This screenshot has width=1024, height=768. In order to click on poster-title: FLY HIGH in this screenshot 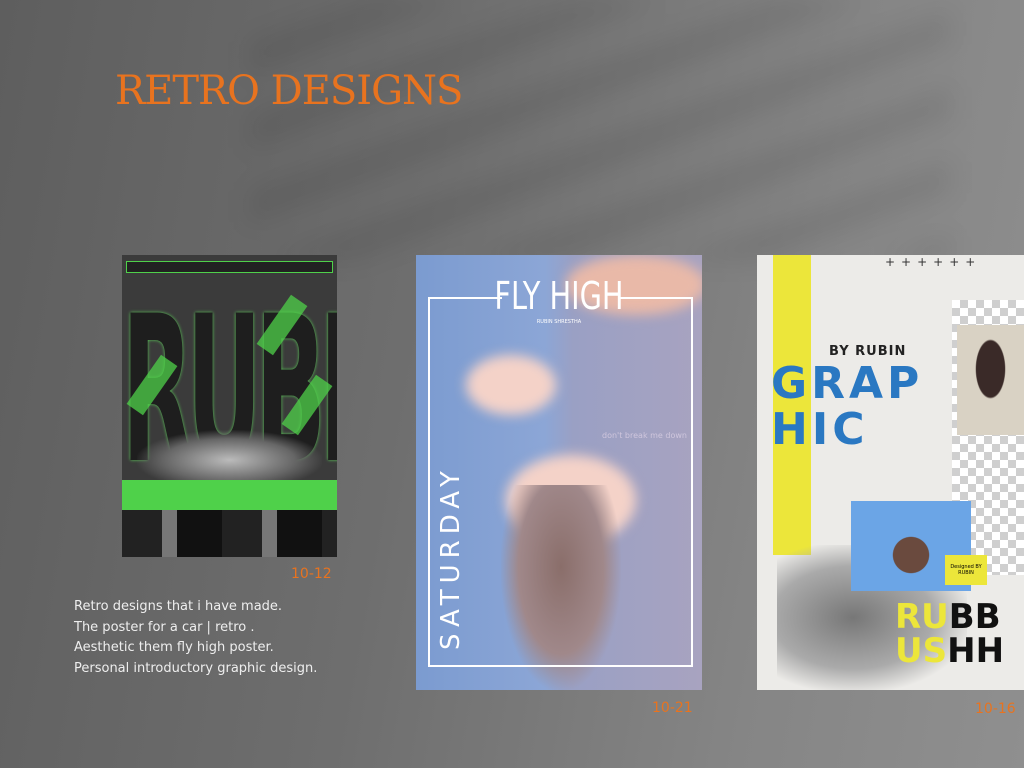, I will do `click(559, 296)`.